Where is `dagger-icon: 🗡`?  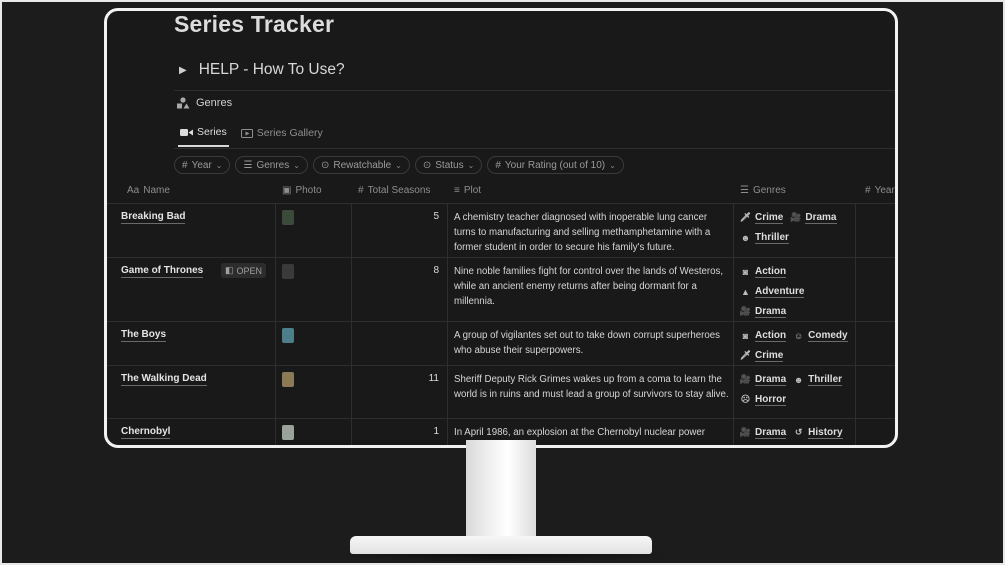 dagger-icon: 🗡 is located at coordinates (745, 355).